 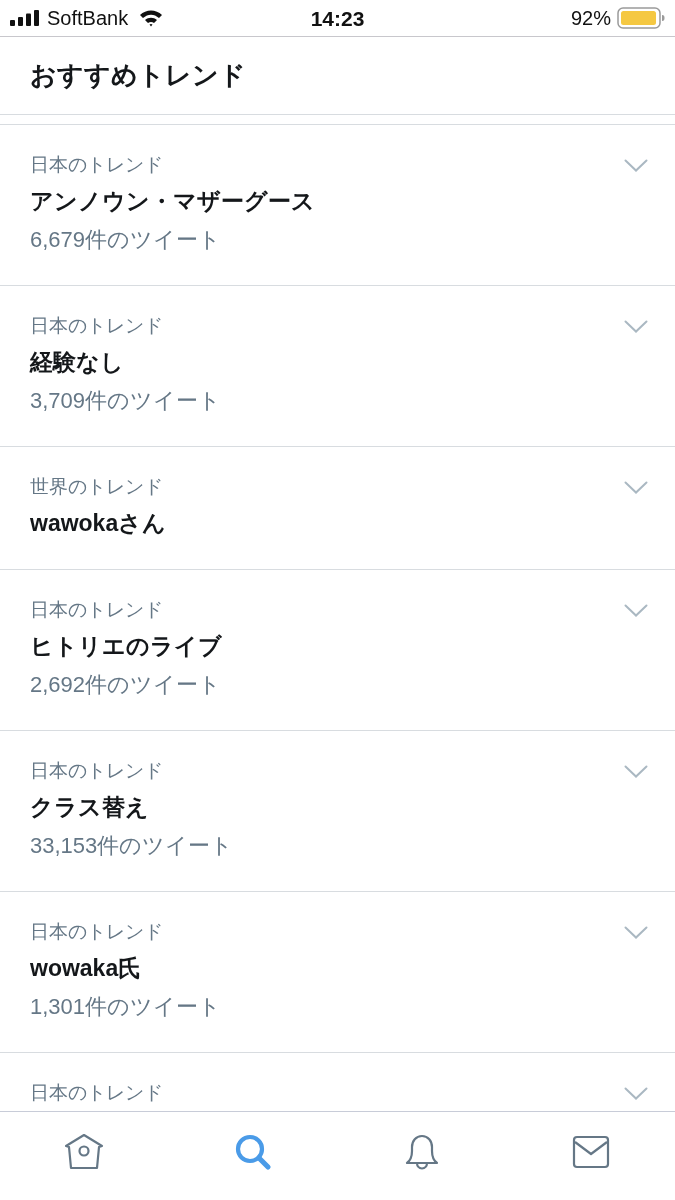 I want to click on tweet-count: 2,692件のツイート, so click(x=126, y=685).